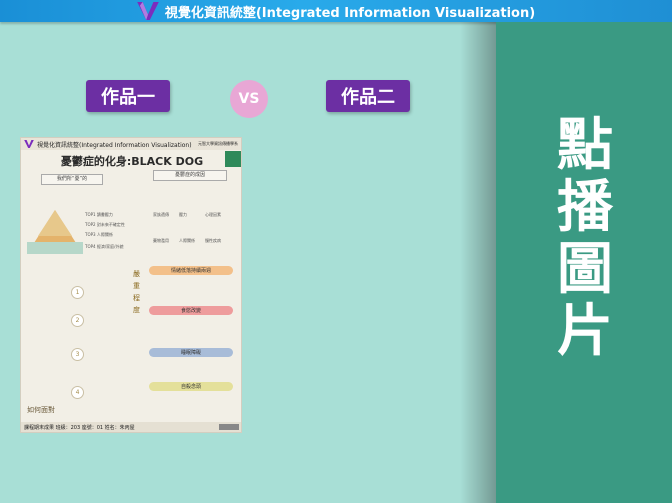 The width and height of the screenshot is (672, 503). I want to click on poster-how-face: 如何面對, so click(41, 410).